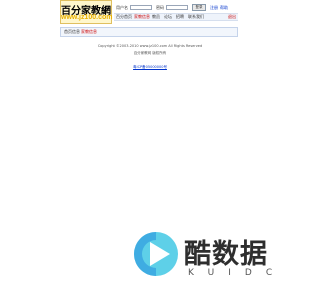  I want to click on site-logo: 百分家教網 www.jz100.com, so click(86, 12).